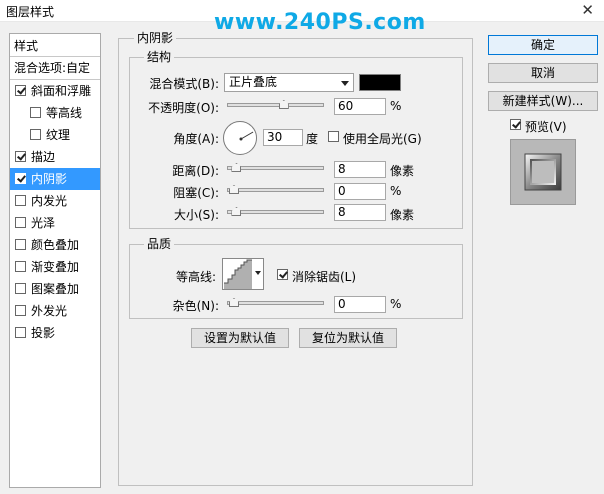 The width and height of the screenshot is (604, 494). What do you see at coordinates (382, 138) in the screenshot?
I see `global-light-label: 使用全局光(G)` at bounding box center [382, 138].